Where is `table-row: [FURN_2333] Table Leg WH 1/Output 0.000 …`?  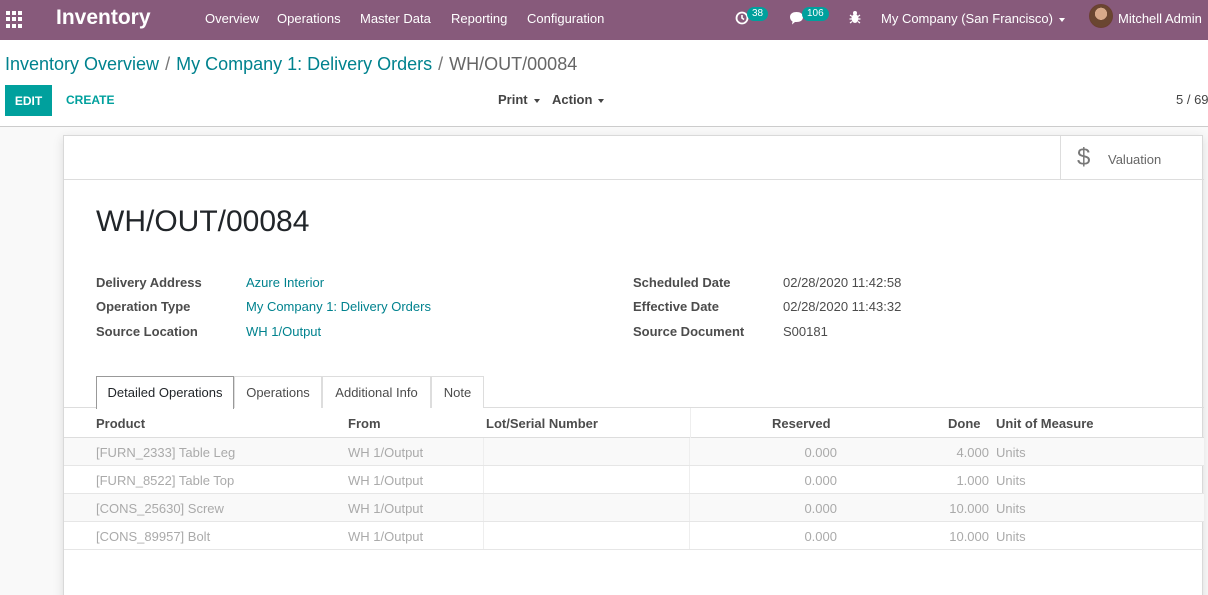
table-row: [FURN_2333] Table Leg WH 1/Output 0.000 … is located at coordinates (634, 452).